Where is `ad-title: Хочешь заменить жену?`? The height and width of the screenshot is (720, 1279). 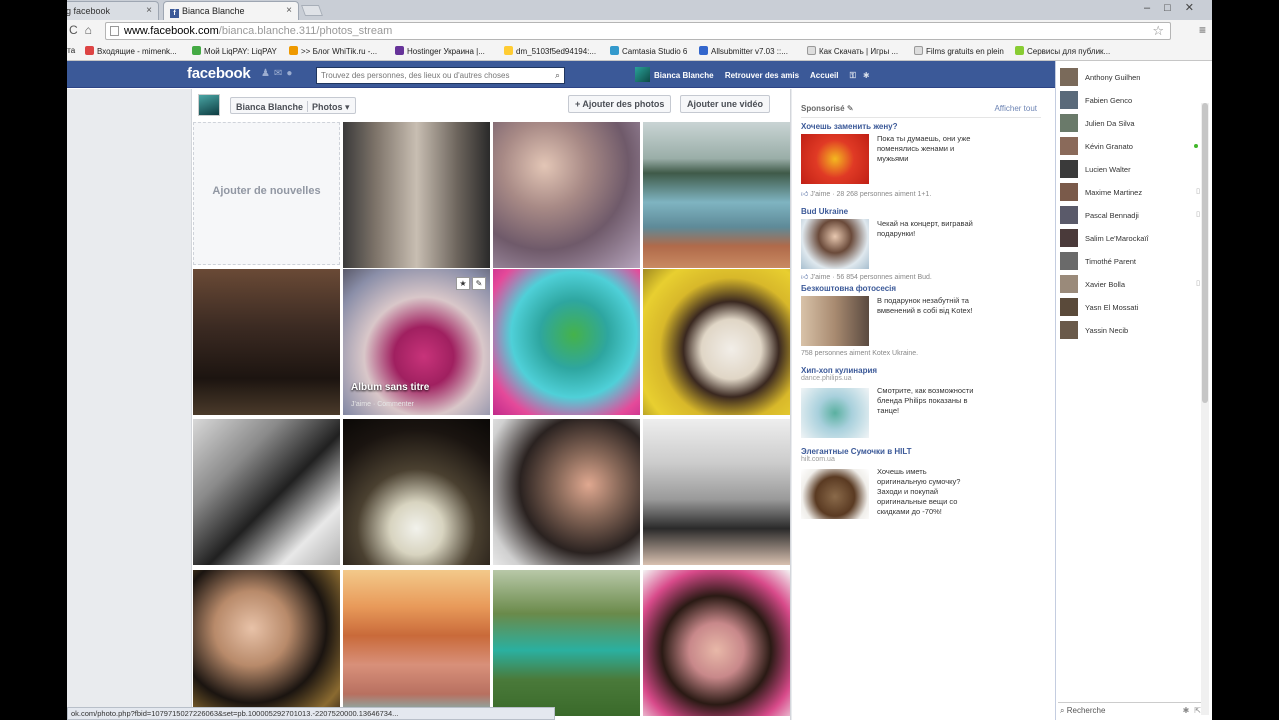 ad-title: Хочешь заменить жену? is located at coordinates (921, 126).